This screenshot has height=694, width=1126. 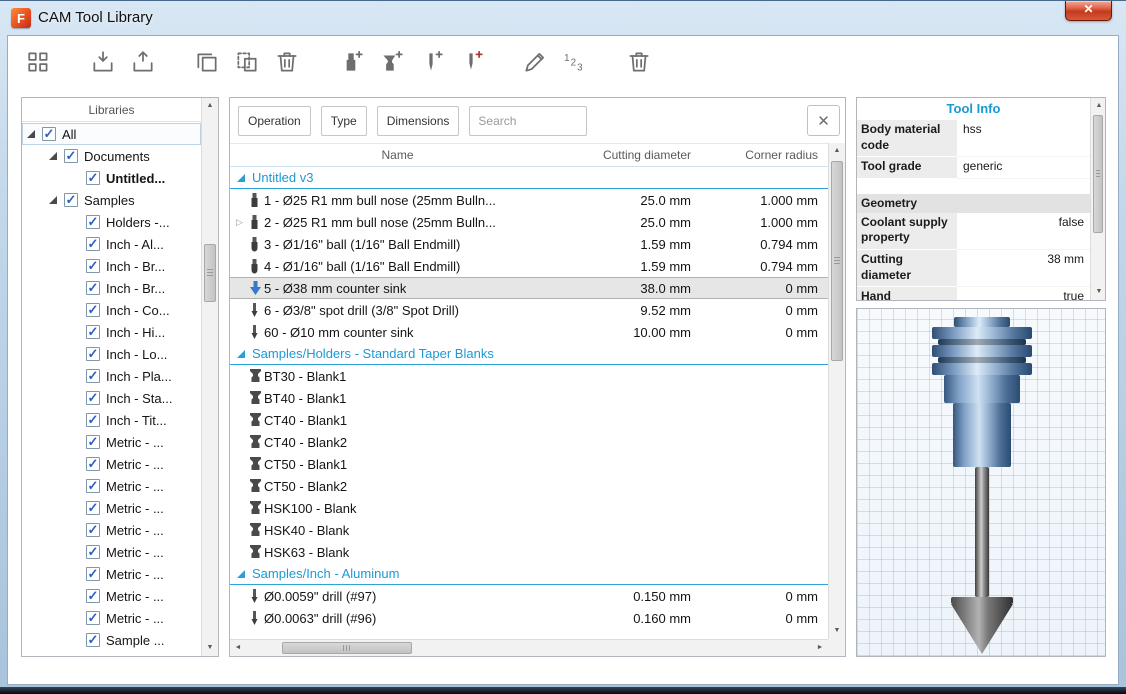 What do you see at coordinates (529, 574) in the screenshot?
I see `tool-group-header: Samples/Inch - Aluminum` at bounding box center [529, 574].